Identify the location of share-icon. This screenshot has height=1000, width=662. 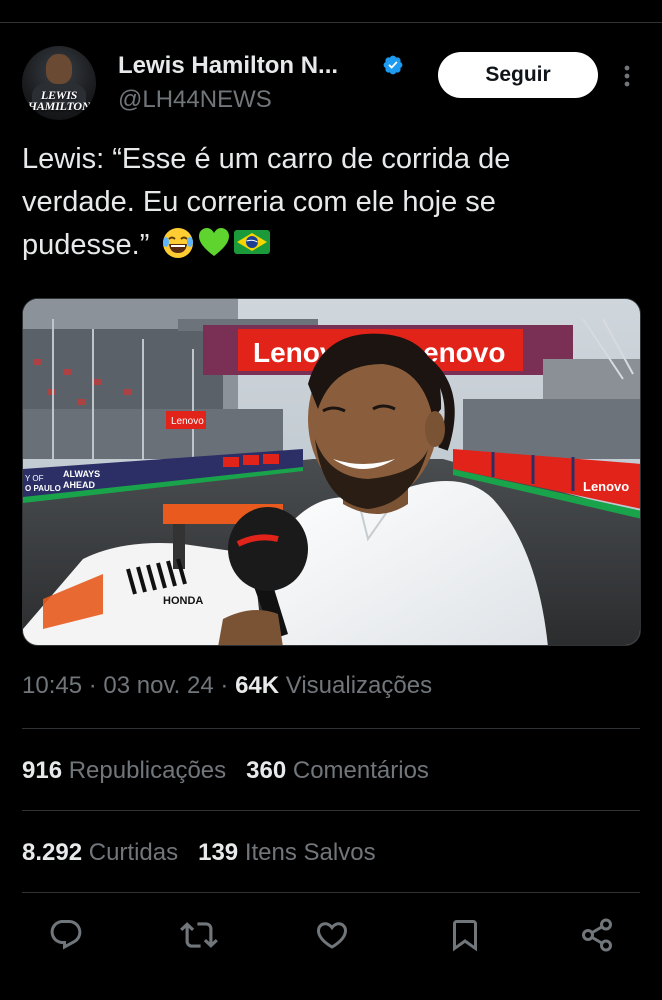
(597, 935).